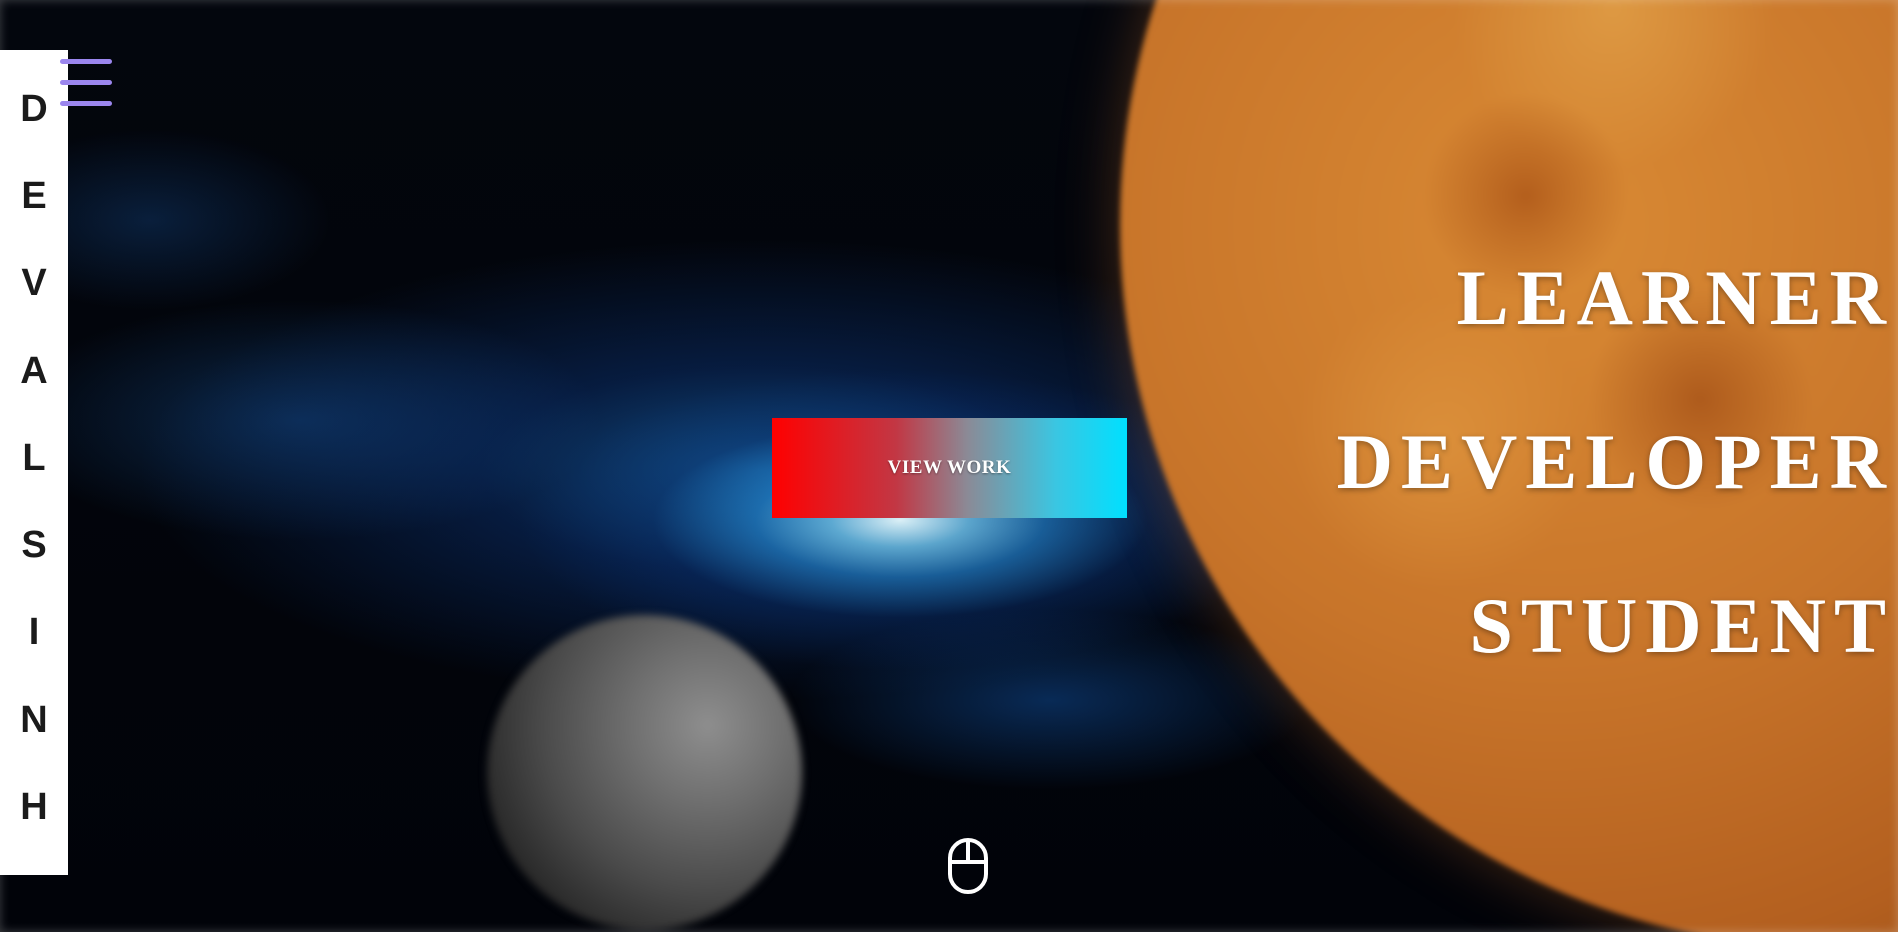 This screenshot has width=1898, height=932. I want to click on brand-letter: V, so click(34, 283).